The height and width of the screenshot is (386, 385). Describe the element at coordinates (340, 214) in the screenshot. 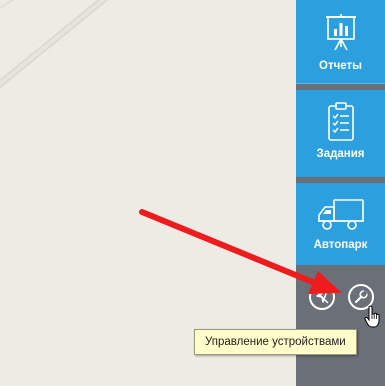

I see `truck-icon` at that location.